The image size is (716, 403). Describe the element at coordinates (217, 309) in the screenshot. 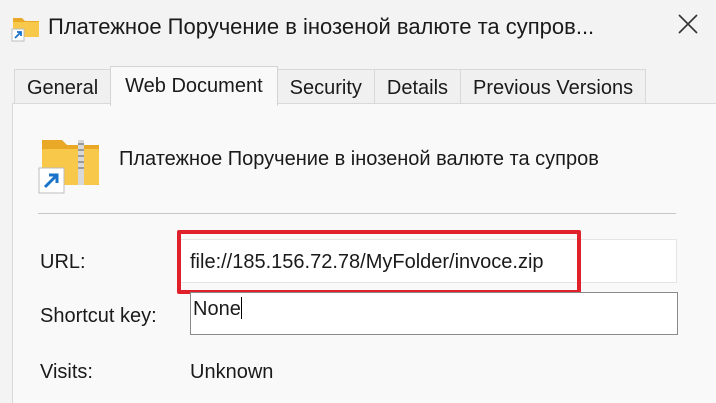

I see `shortcut-key-value: None` at that location.